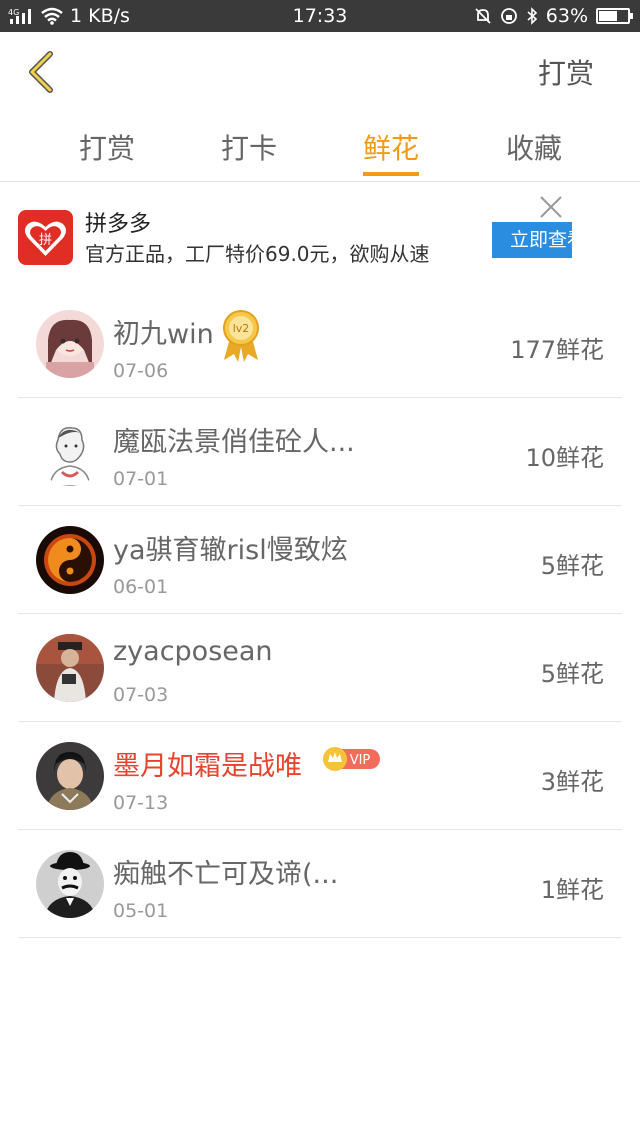 Image resolution: width=640 pixels, height=1138 pixels. What do you see at coordinates (532, 240) in the screenshot?
I see `ad-view-button: 立即查看` at bounding box center [532, 240].